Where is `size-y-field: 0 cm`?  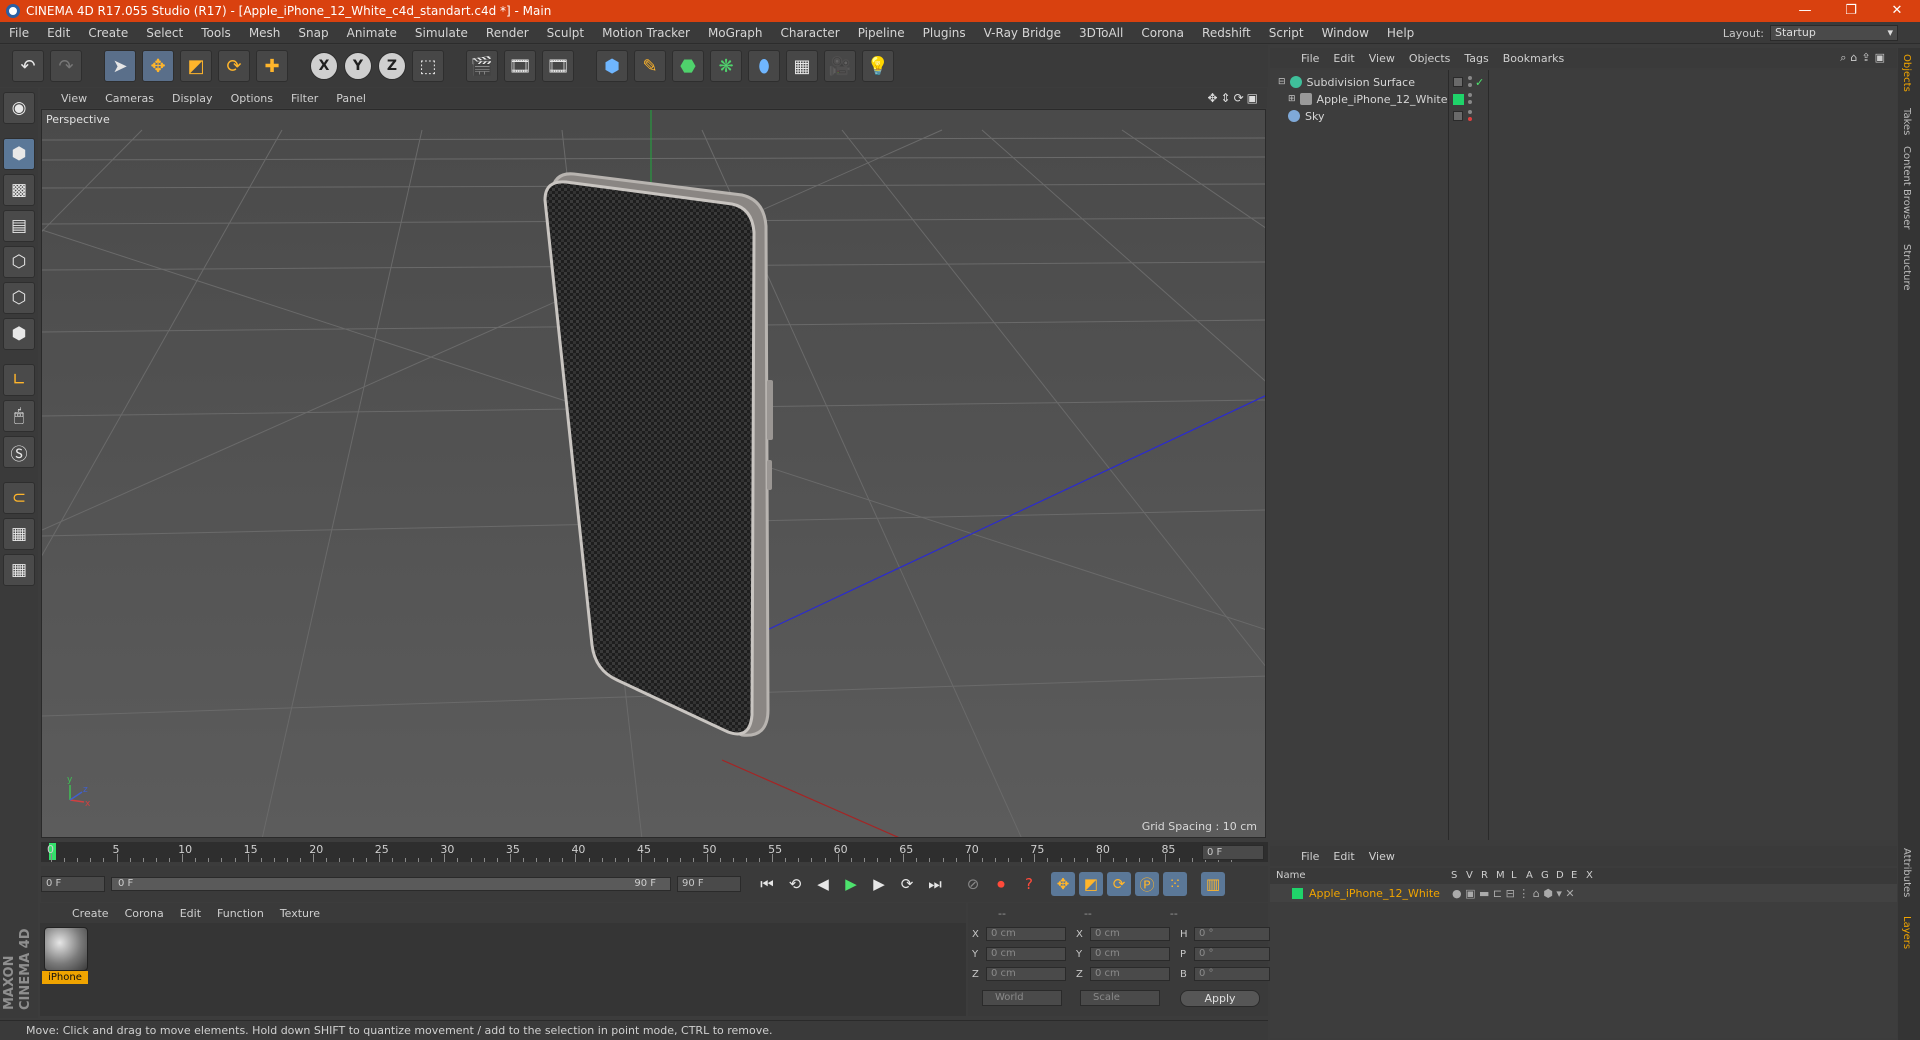 size-y-field: 0 cm is located at coordinates (1130, 954).